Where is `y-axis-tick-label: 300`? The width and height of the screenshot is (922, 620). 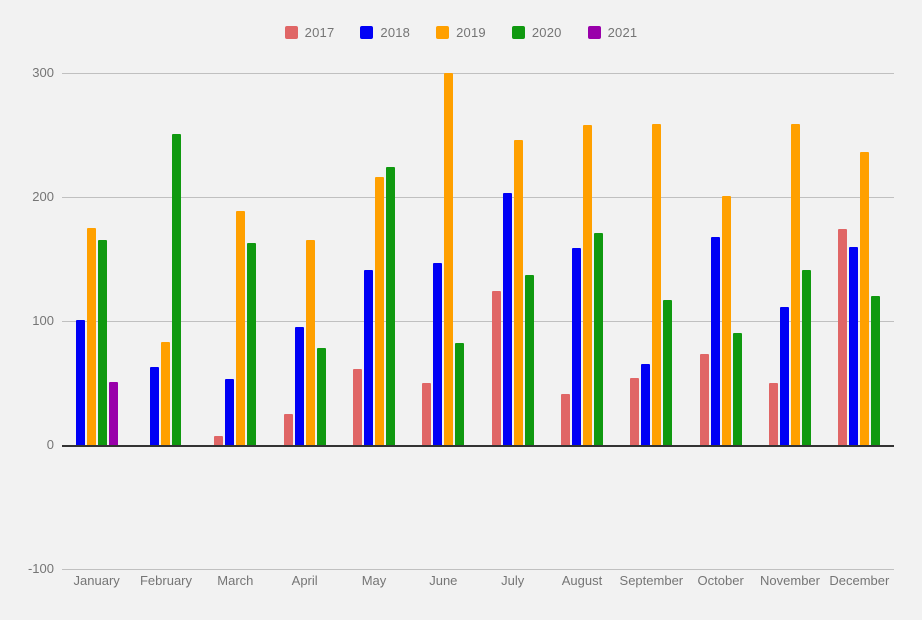
y-axis-tick-label: 300 is located at coordinates (43, 72).